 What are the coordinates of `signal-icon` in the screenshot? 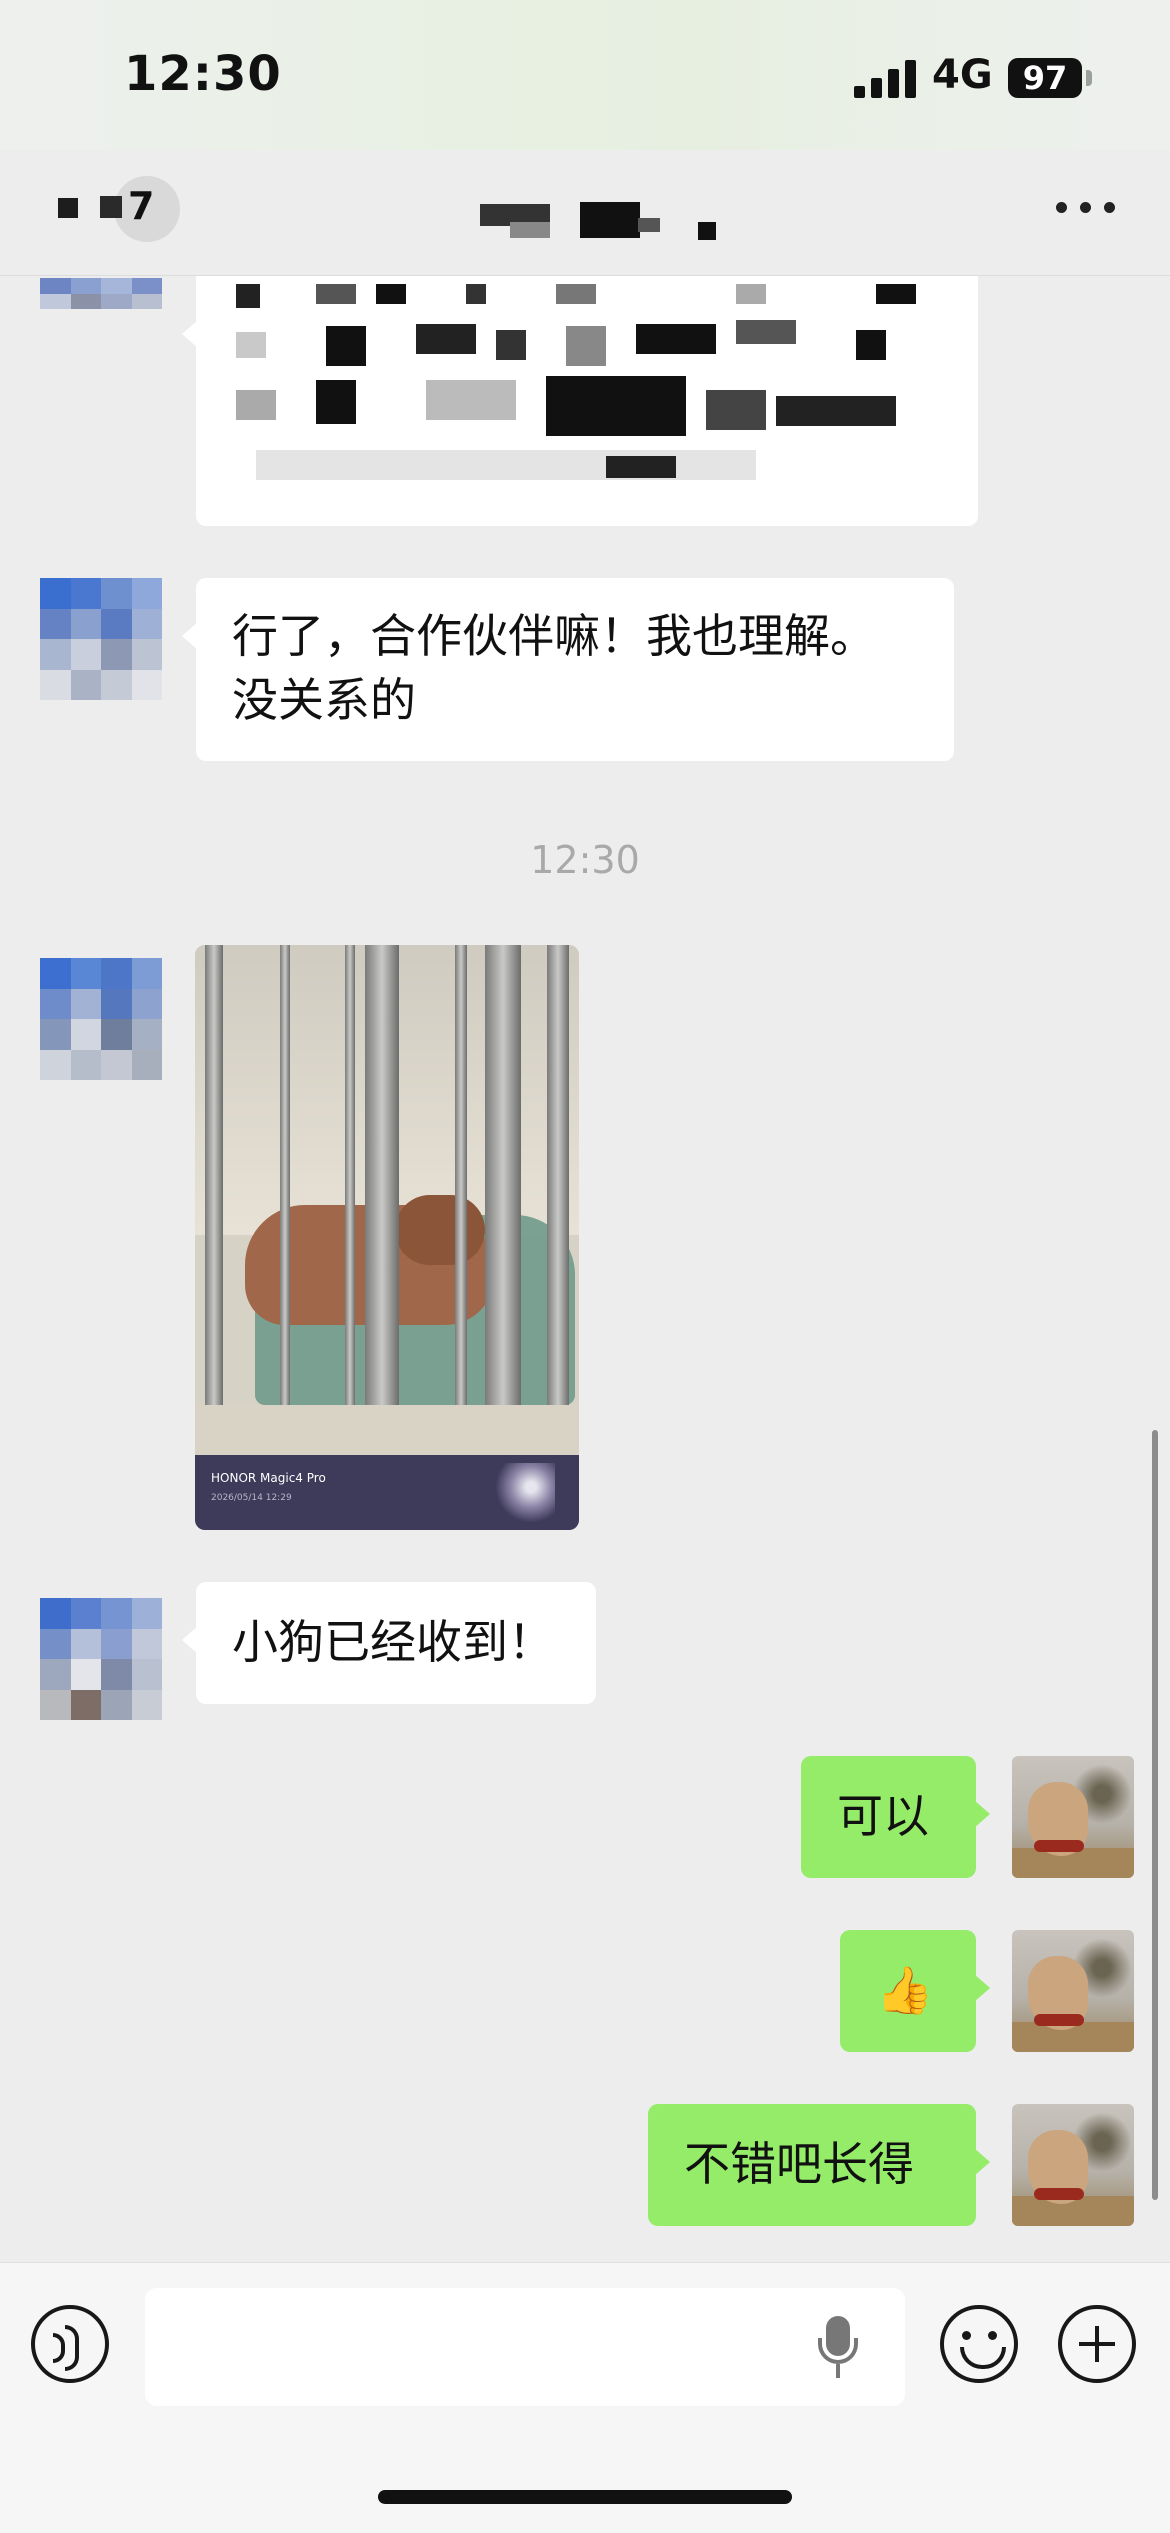 It's located at (885, 79).